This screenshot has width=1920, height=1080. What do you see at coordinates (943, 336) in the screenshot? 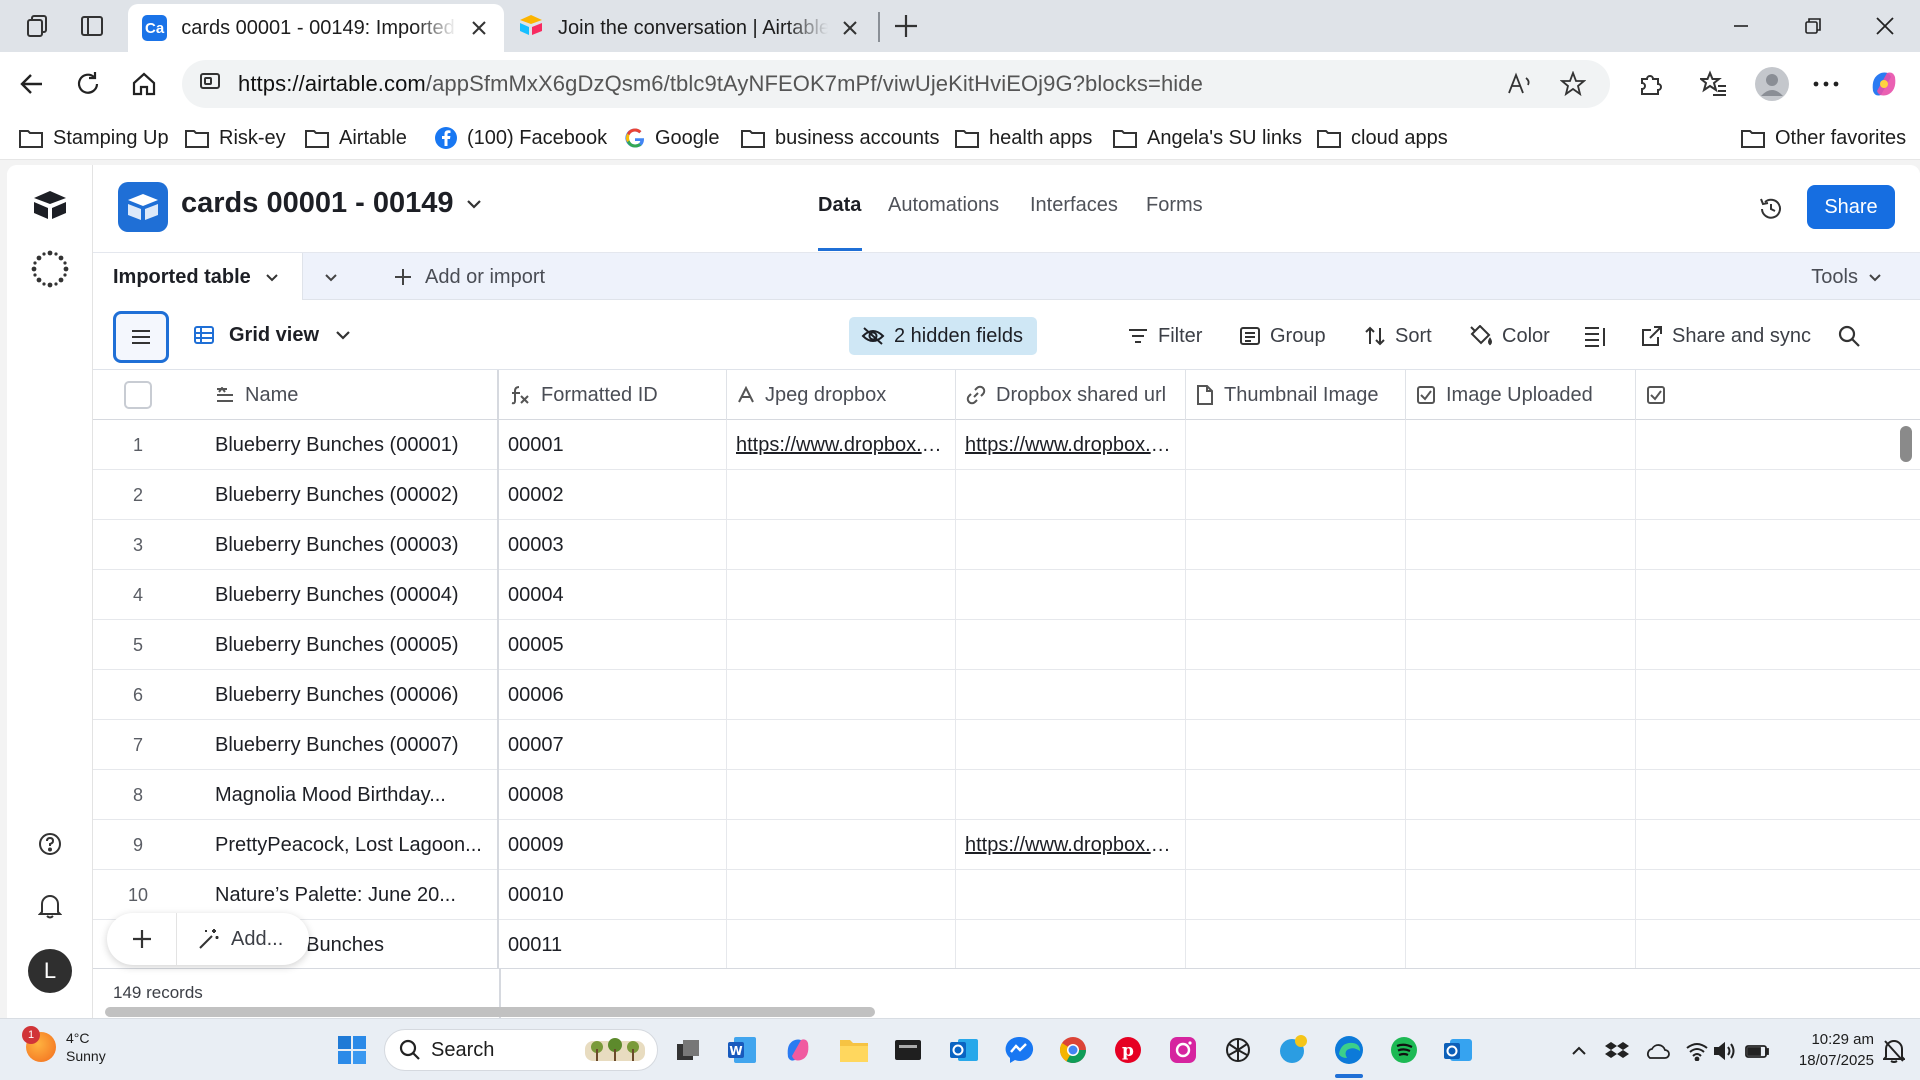
I see `hidden-fields-button: 2 hidden fields` at bounding box center [943, 336].